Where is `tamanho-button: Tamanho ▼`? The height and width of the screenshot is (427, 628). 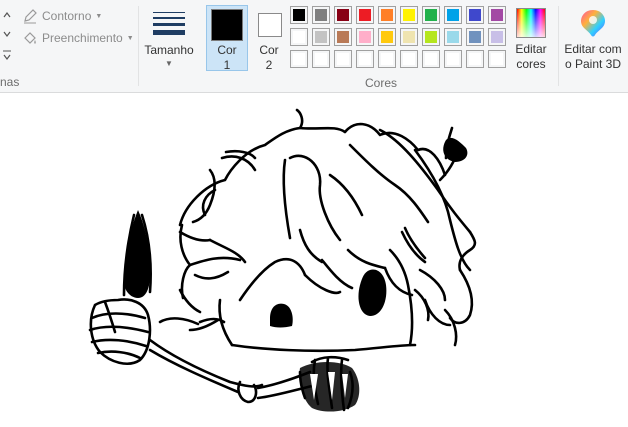
tamanho-button: Tamanho ▼ is located at coordinates (169, 37).